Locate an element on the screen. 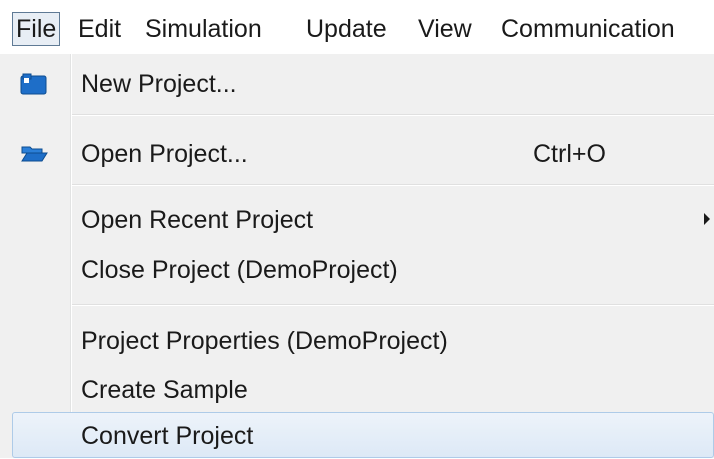  menu-item-open-recent-project: Open Recent Project is located at coordinates (357, 220).